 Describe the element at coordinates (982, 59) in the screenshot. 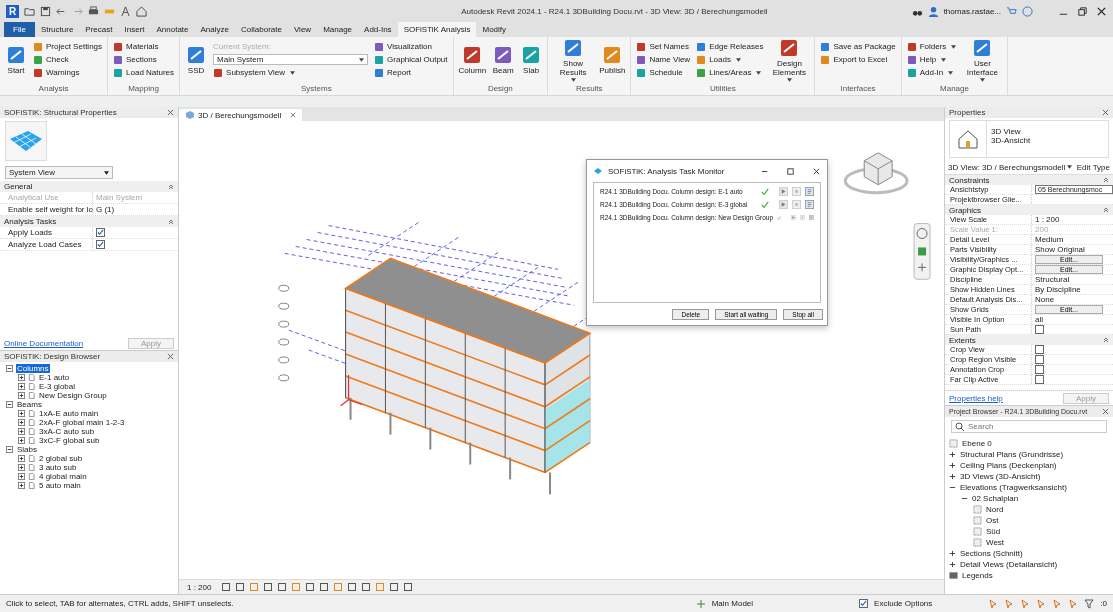

I see `ribbon-button: User Interface` at that location.